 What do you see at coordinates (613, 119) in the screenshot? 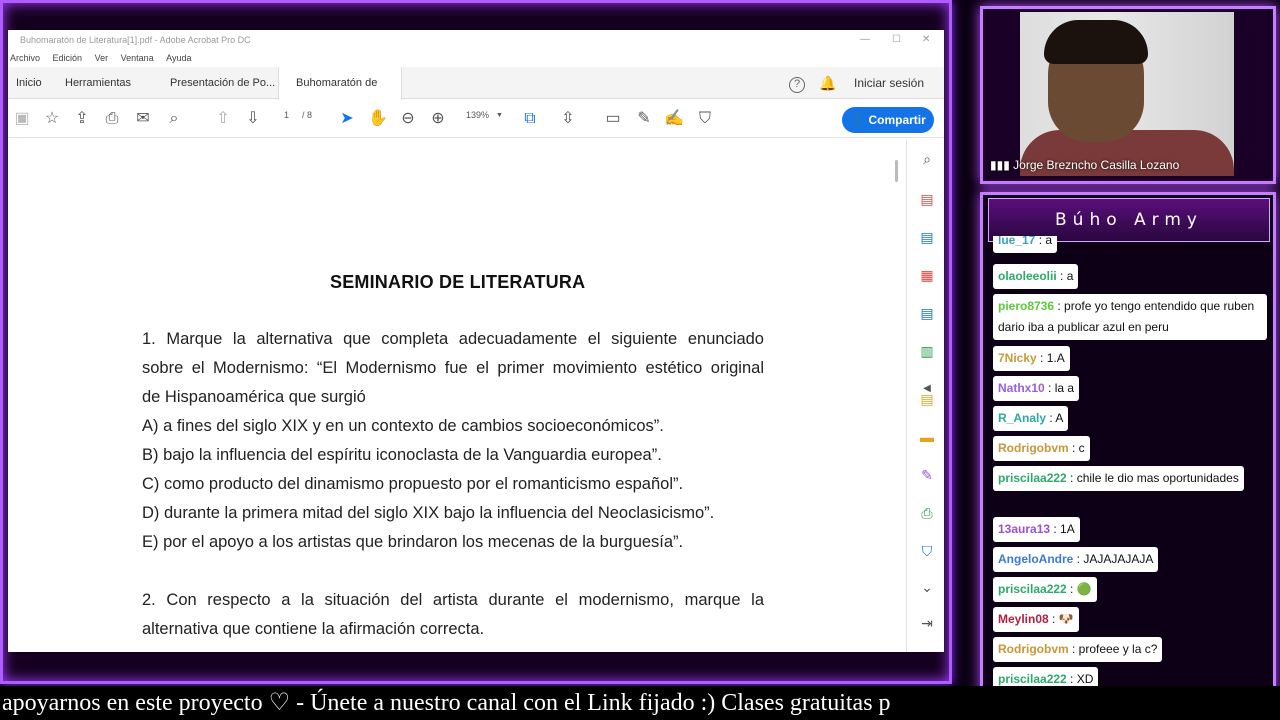
I see `comment-icon: ▭` at bounding box center [613, 119].